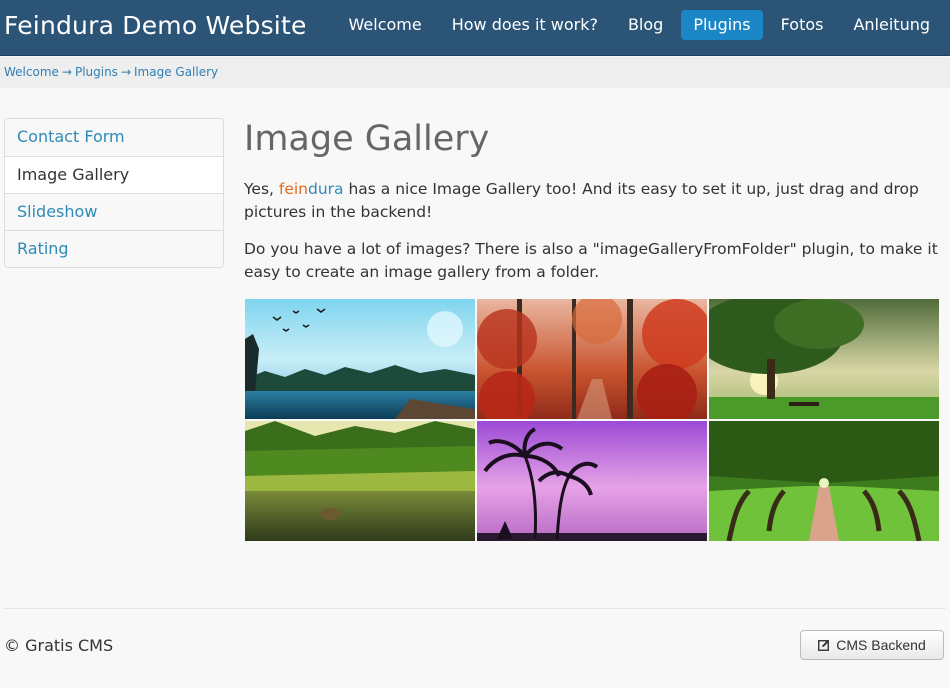  What do you see at coordinates (114, 174) in the screenshot?
I see `sidebar-item-image-gallery: Image Gallery` at bounding box center [114, 174].